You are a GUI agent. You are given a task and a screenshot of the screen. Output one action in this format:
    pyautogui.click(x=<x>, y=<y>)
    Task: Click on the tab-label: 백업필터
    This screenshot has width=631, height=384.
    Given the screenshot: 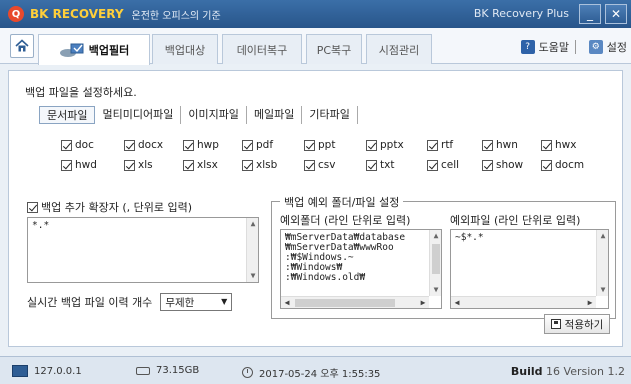 What is the action you would take?
    pyautogui.click(x=109, y=50)
    